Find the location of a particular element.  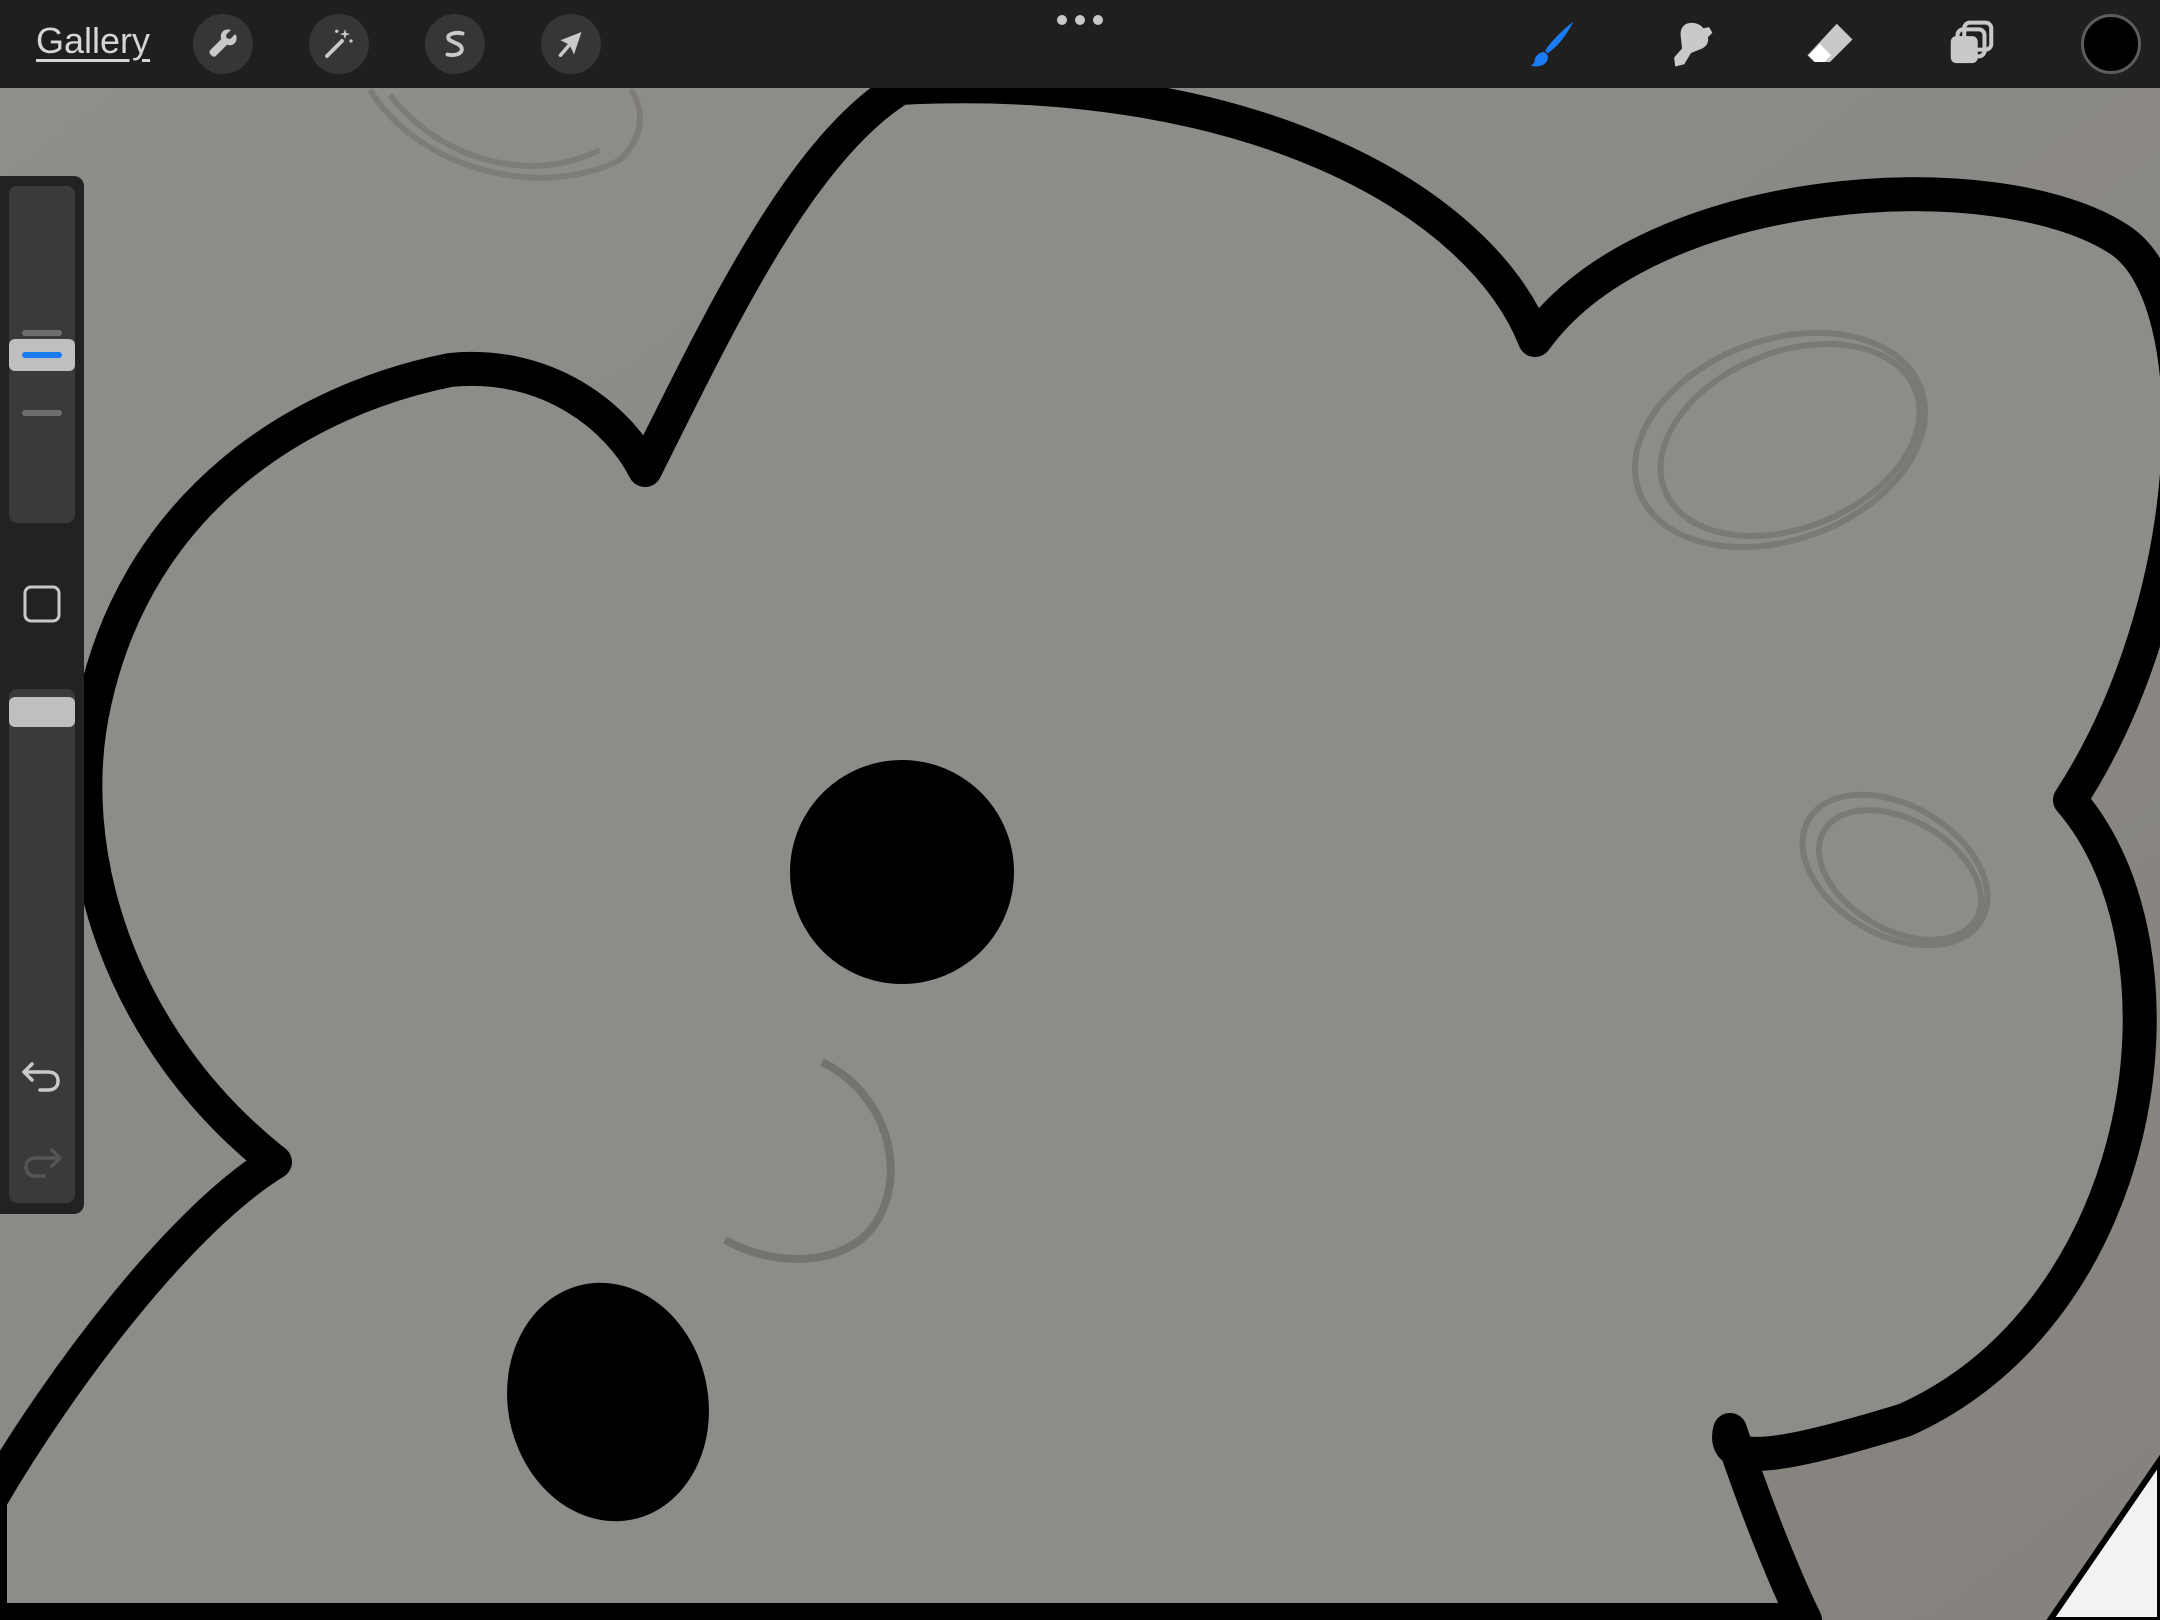

layers-button is located at coordinates (1971, 44).